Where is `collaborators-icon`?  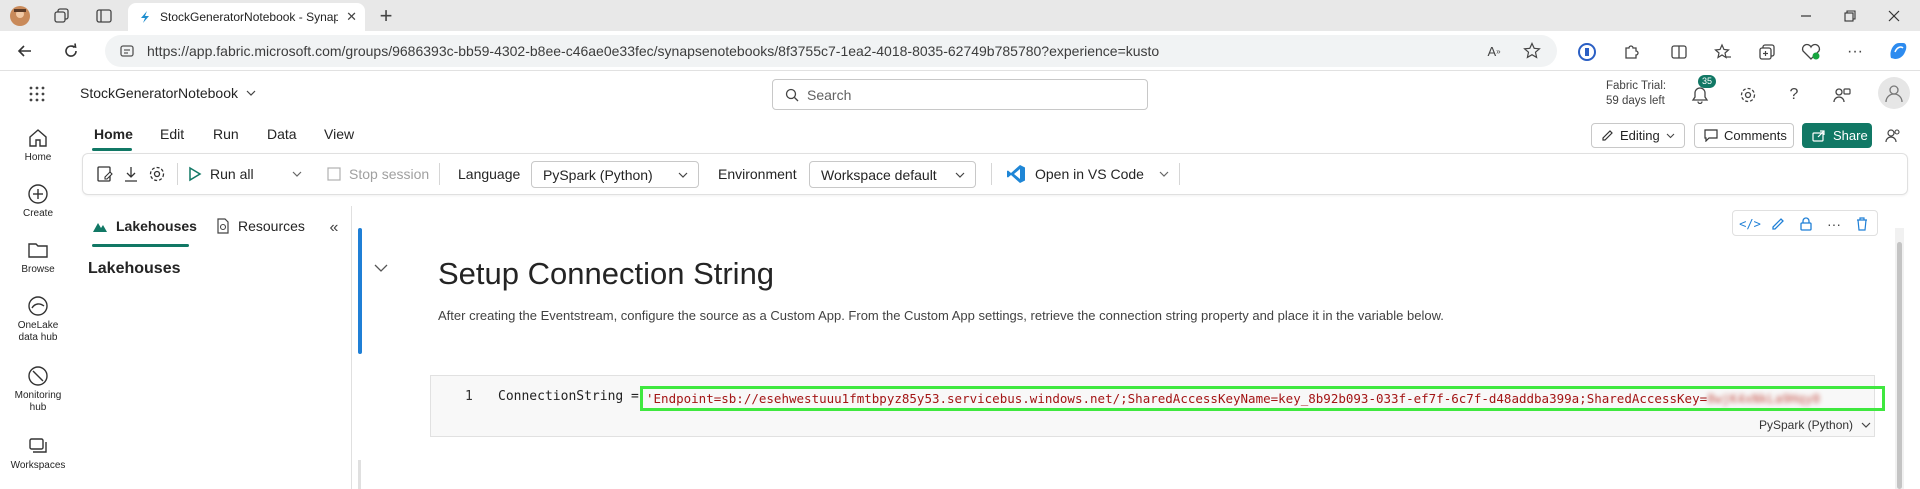
collaborators-icon is located at coordinates (1893, 136).